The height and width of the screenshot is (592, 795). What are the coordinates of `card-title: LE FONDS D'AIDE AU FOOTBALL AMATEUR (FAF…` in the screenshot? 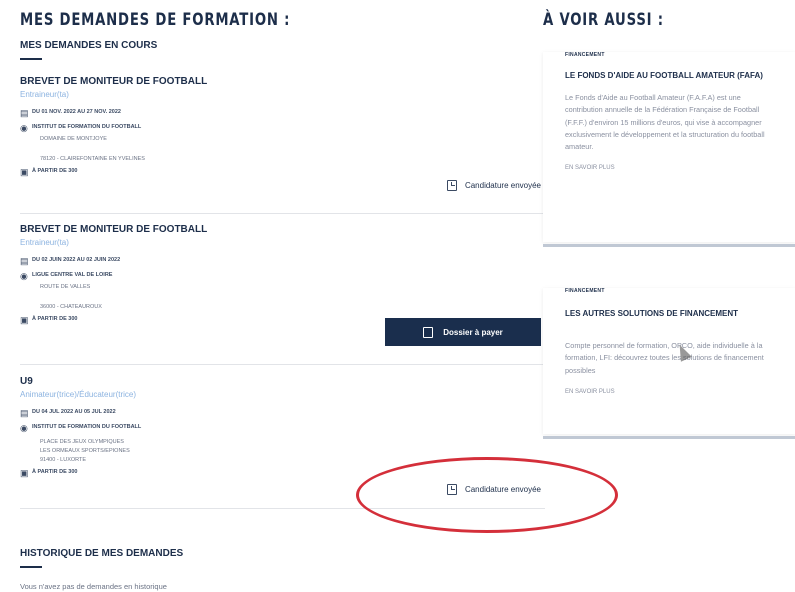 It's located at (669, 76).